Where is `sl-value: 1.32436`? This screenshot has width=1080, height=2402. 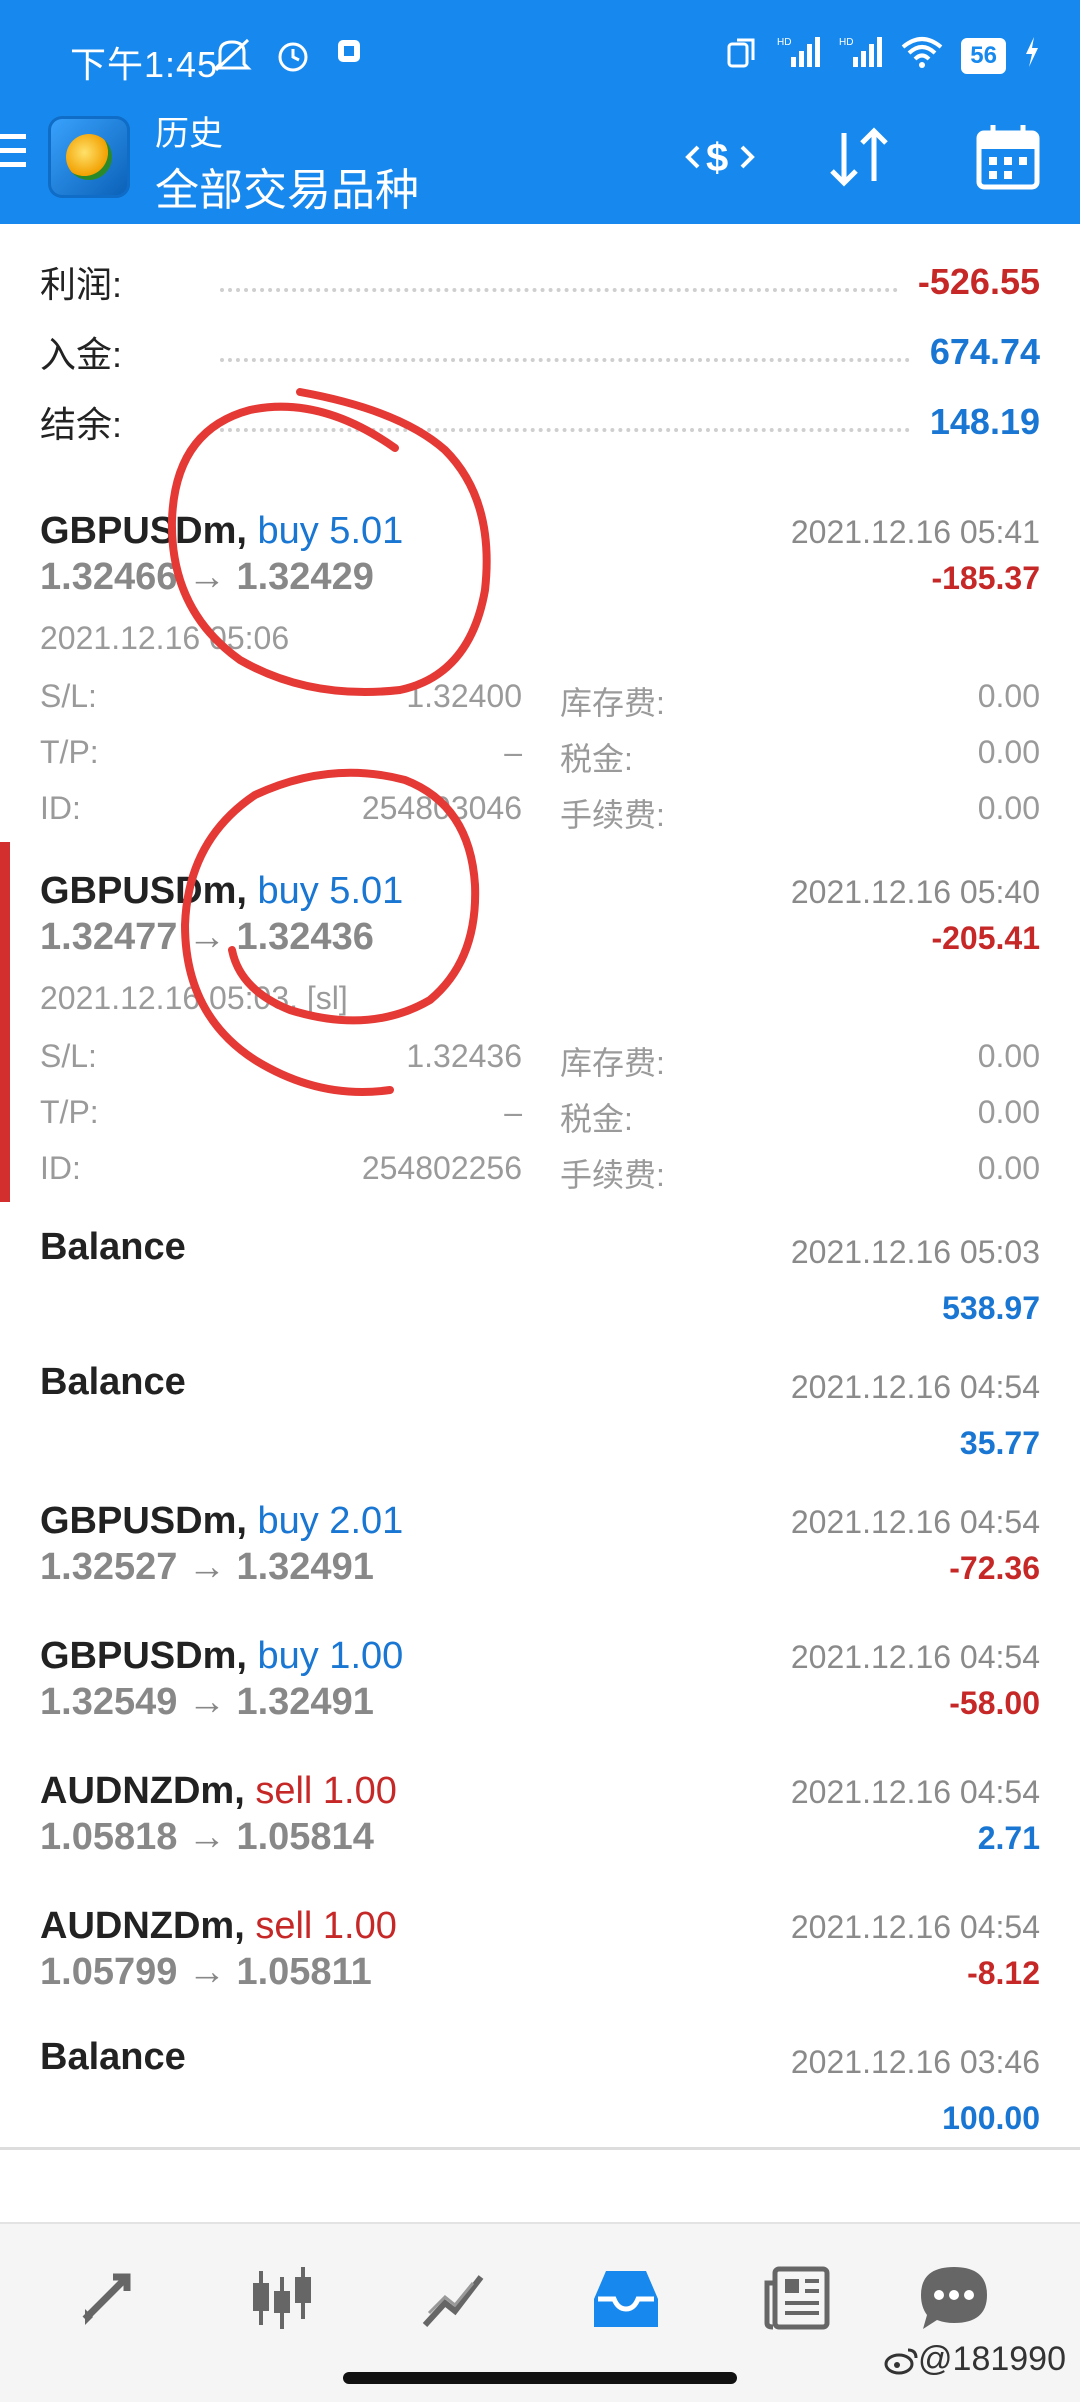
sl-value: 1.32436 is located at coordinates (464, 1056).